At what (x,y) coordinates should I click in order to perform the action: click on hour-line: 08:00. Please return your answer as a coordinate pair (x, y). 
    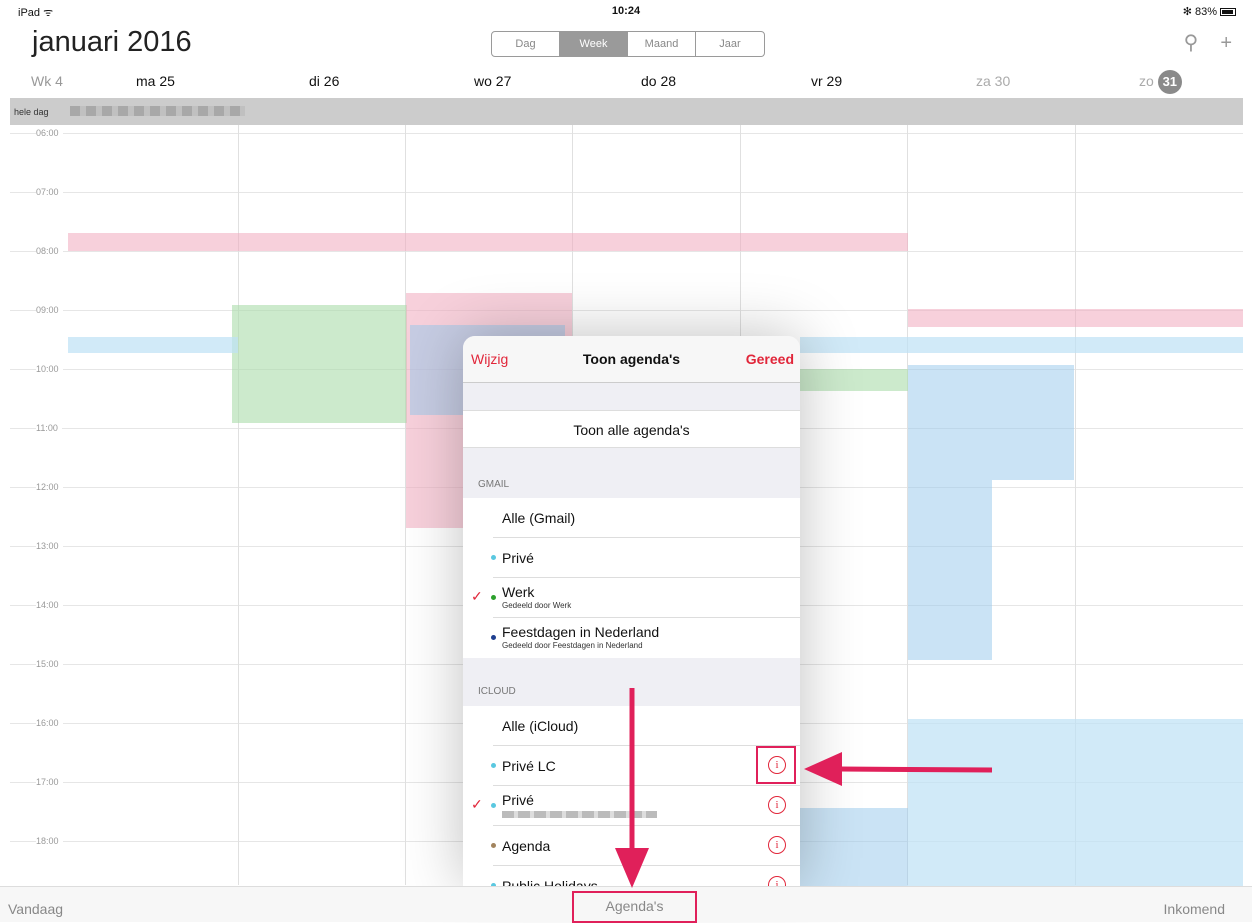
    Looking at the image, I should click on (626, 251).